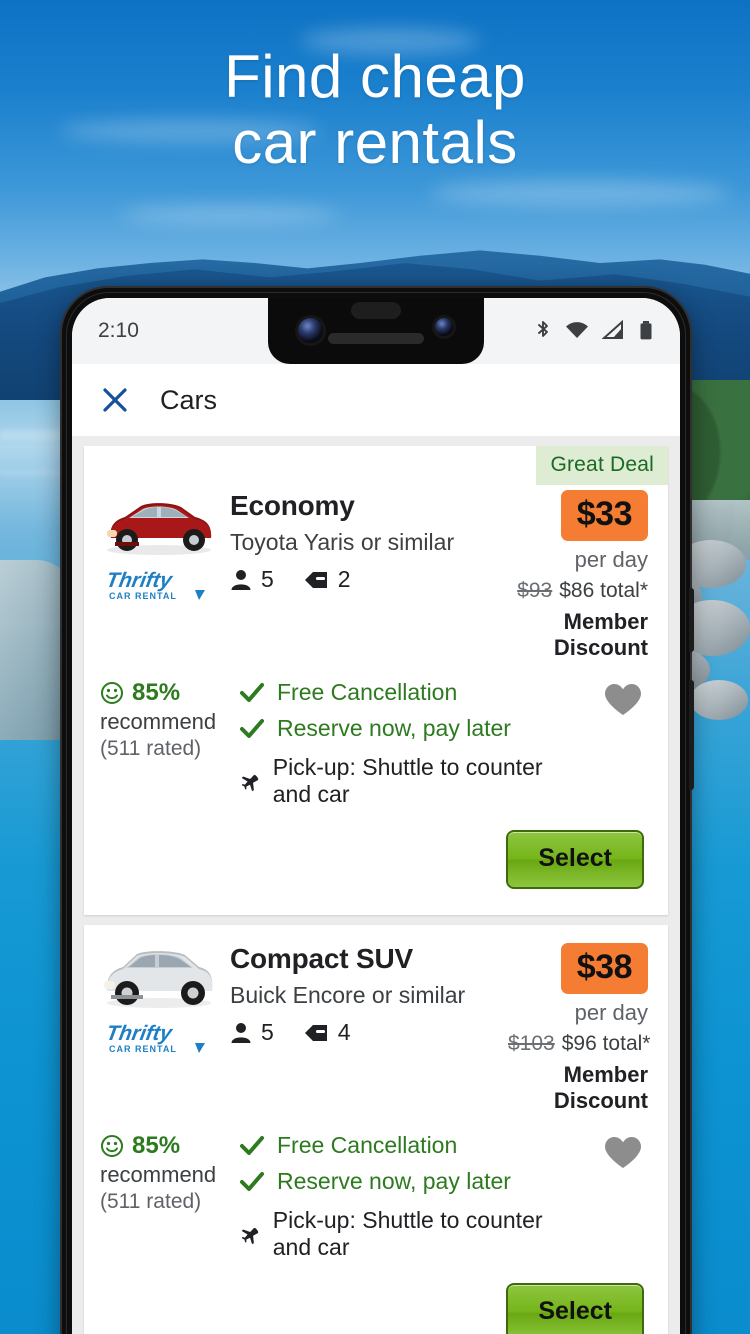  Describe the element at coordinates (603, 590) in the screenshot. I see `discounted-total: $86 total*` at that location.